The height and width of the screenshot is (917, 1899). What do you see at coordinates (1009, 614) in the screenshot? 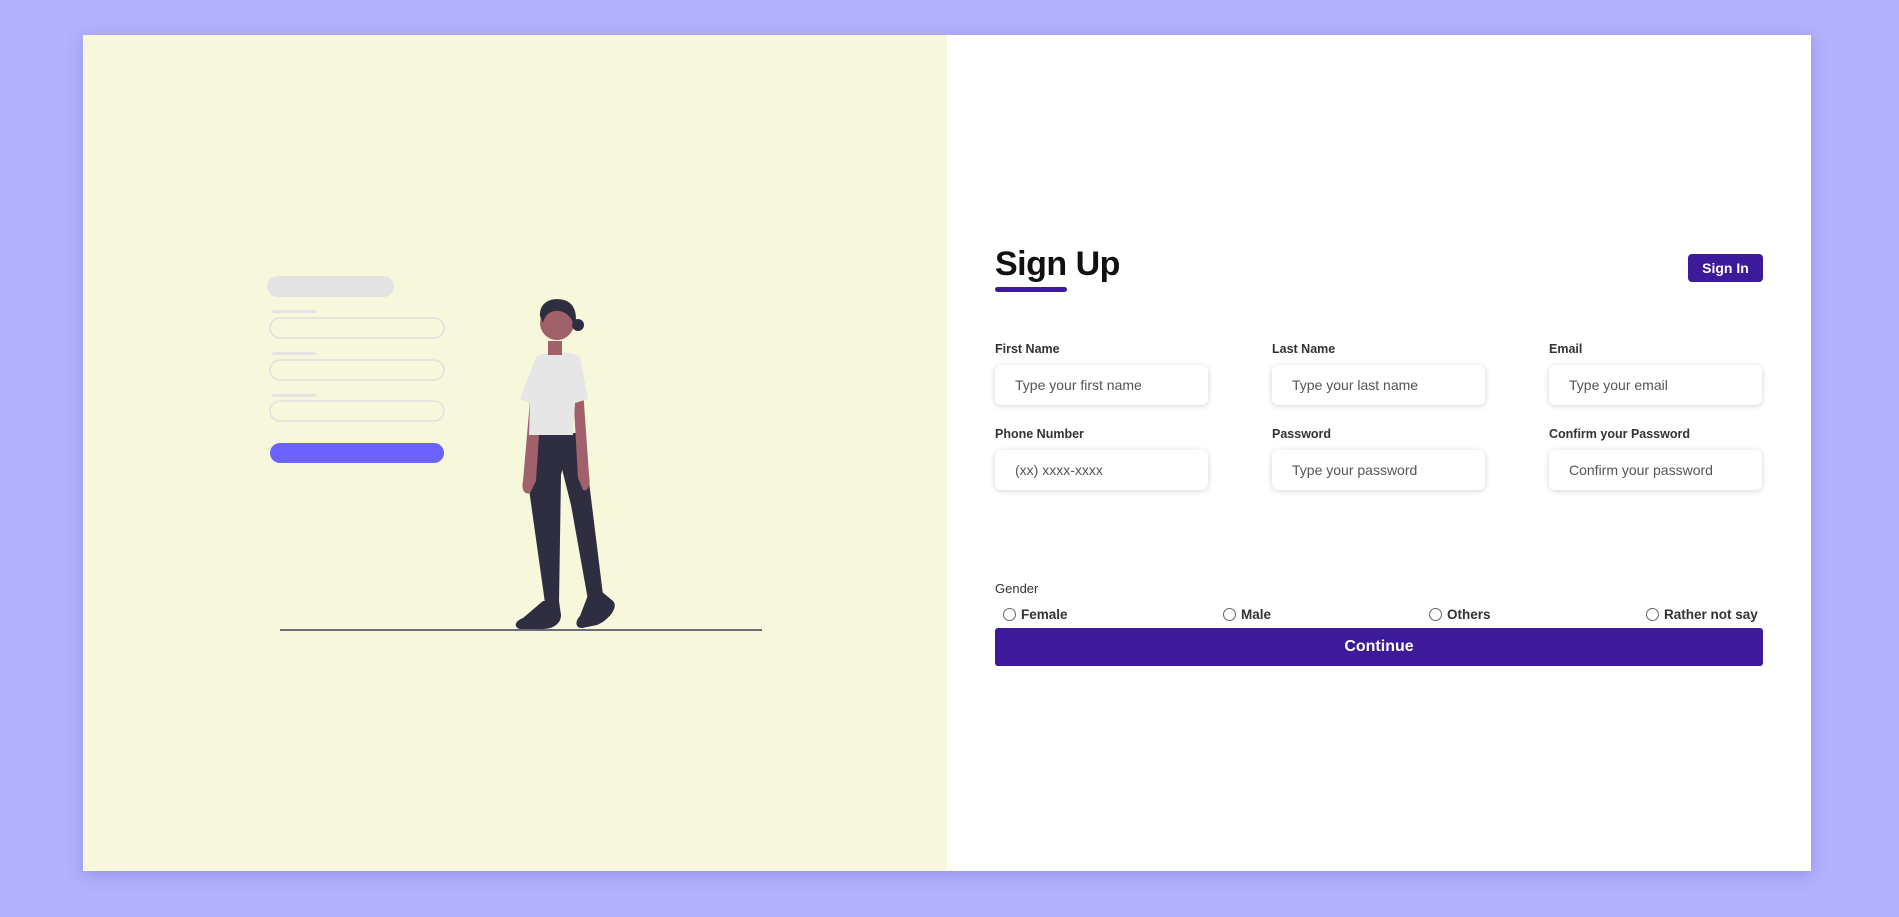
I see `radio-female` at bounding box center [1009, 614].